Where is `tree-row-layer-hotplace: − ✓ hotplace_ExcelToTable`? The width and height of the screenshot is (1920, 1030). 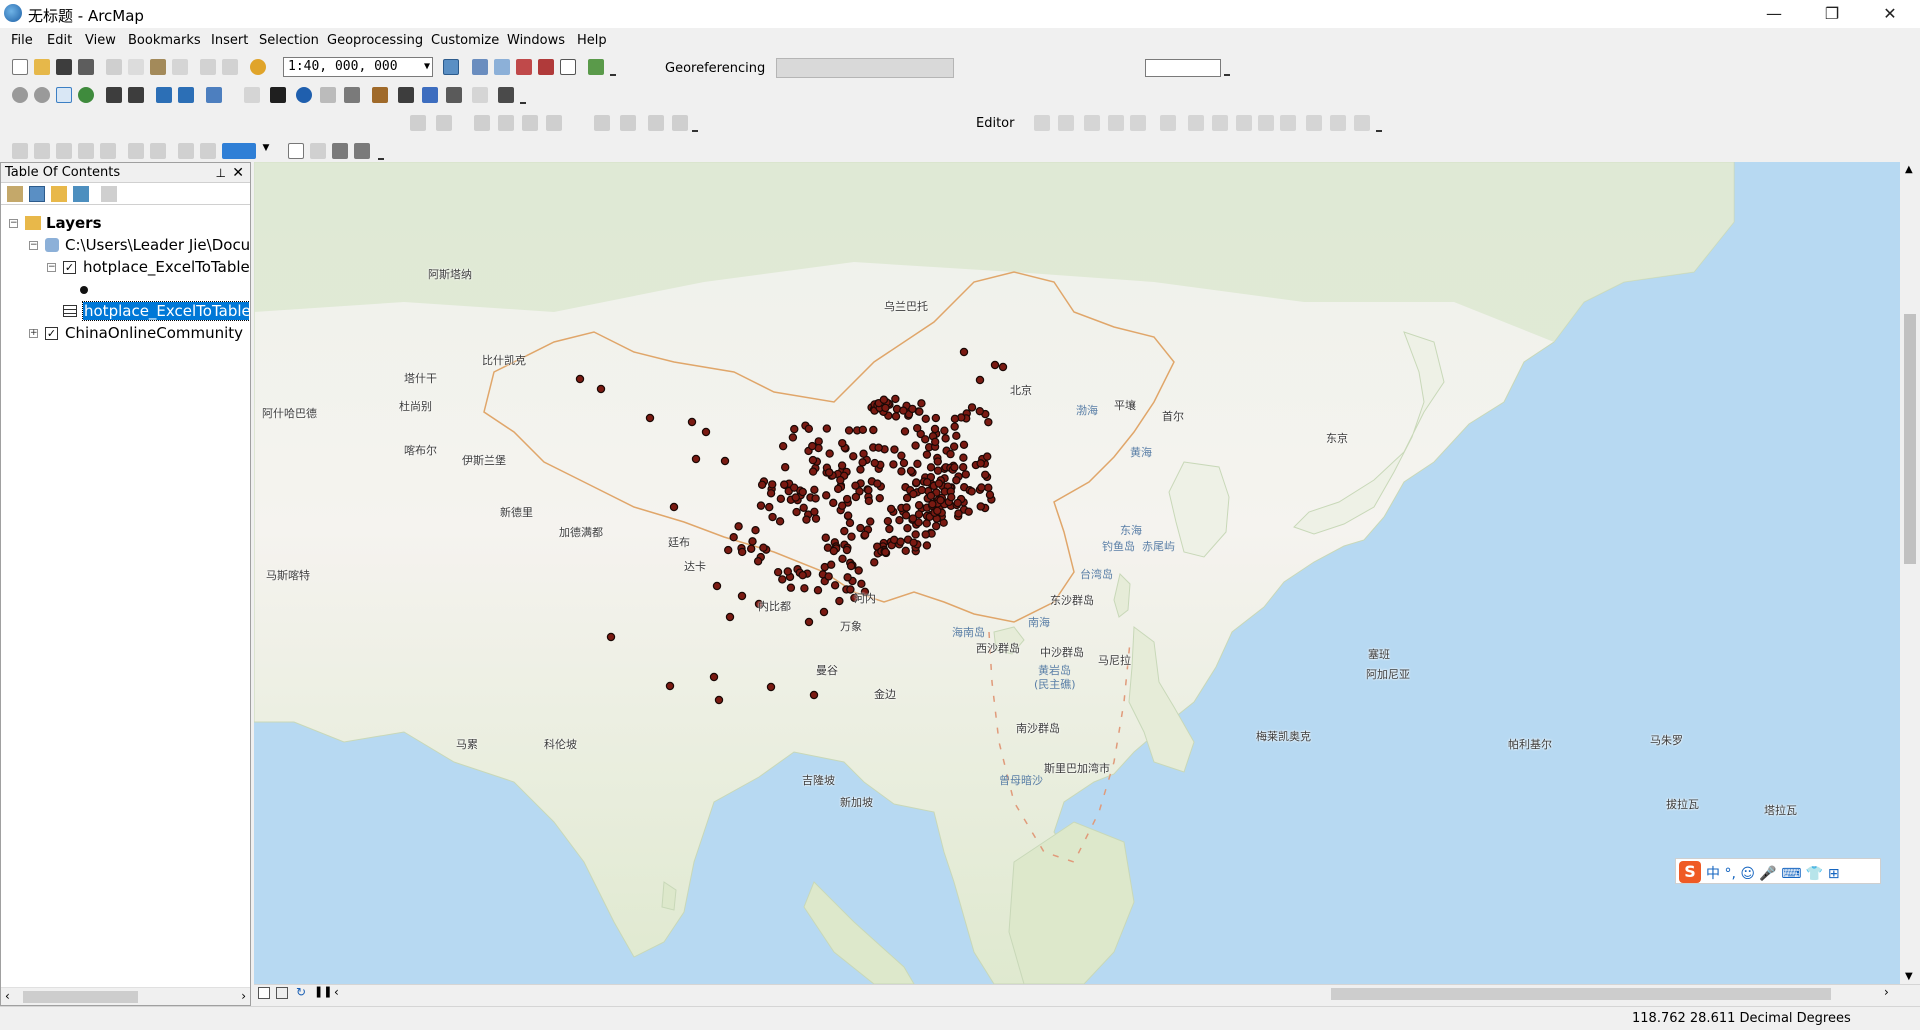
tree-row-layer-hotplace: − ✓ hotplace_ExcelToTable is located at coordinates (125, 268).